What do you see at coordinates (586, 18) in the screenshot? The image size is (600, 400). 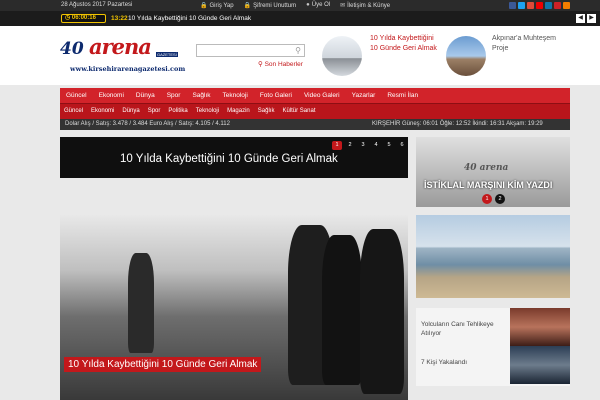 I see `ticker-controls: ◀ ▶` at bounding box center [586, 18].